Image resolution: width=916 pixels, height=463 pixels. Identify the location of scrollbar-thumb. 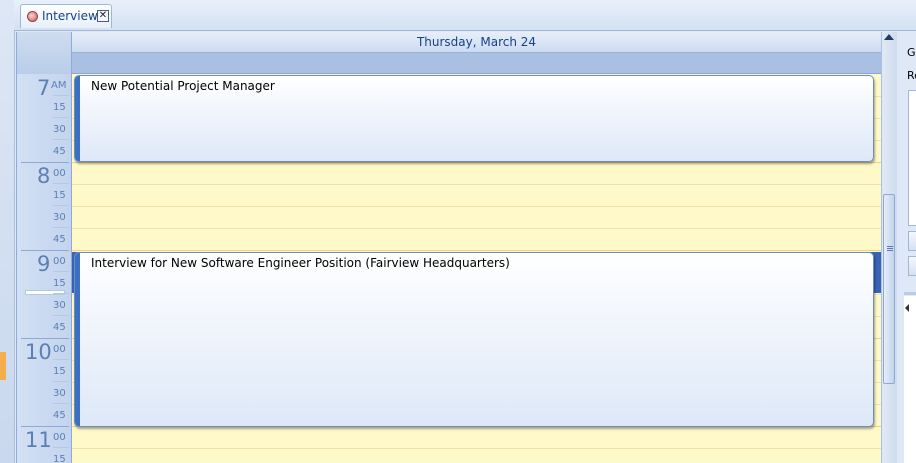
(889, 289).